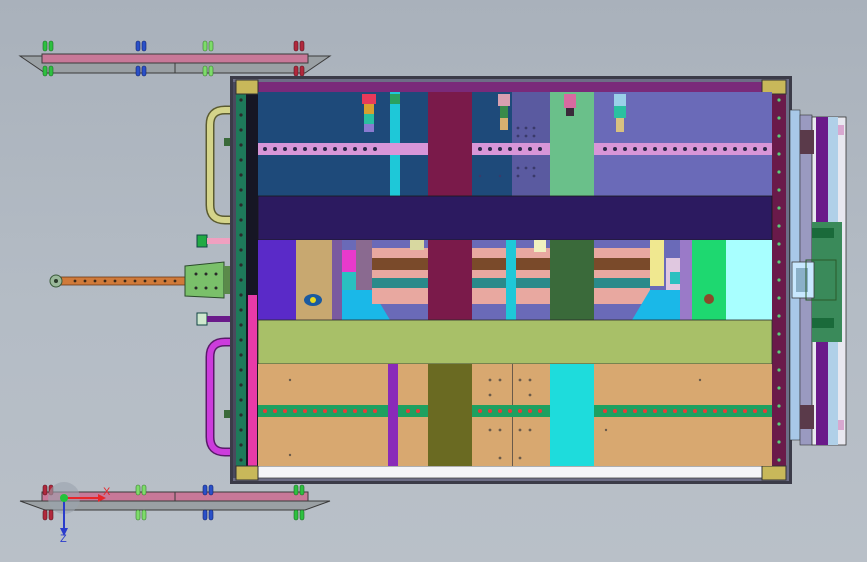 This screenshot has width=867, height=562. Describe the element at coordinates (515, 415) in the screenshot. I see `lower-cavity-plate` at that location.